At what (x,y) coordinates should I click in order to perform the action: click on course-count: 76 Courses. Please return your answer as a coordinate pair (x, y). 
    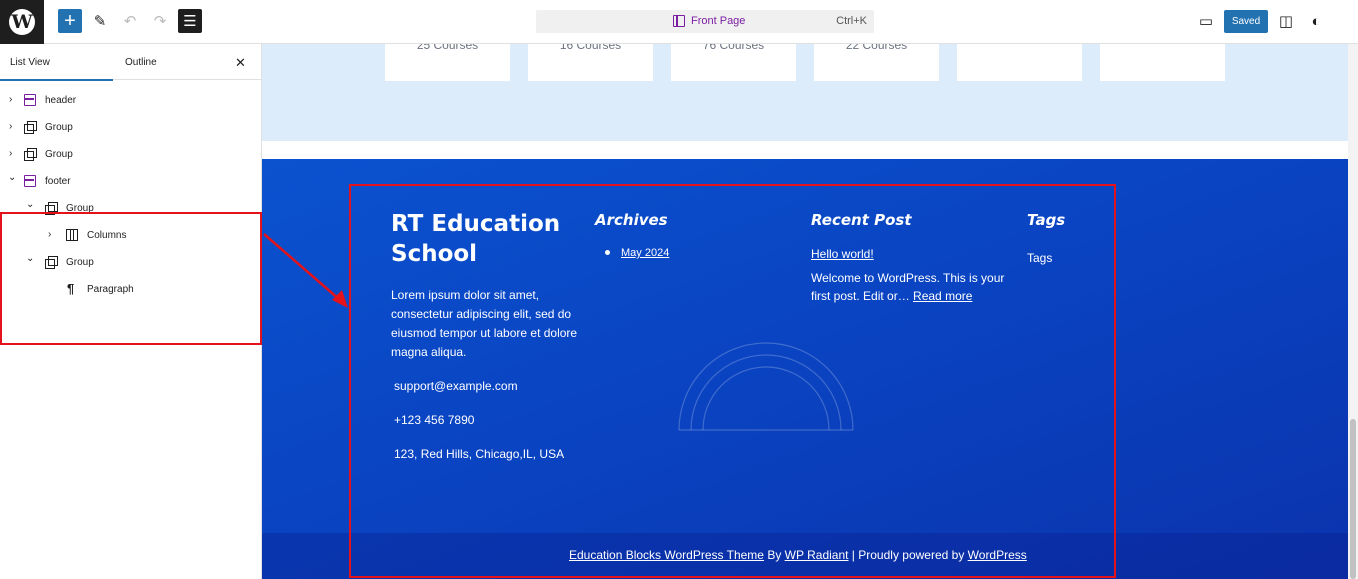
    Looking at the image, I should click on (733, 48).